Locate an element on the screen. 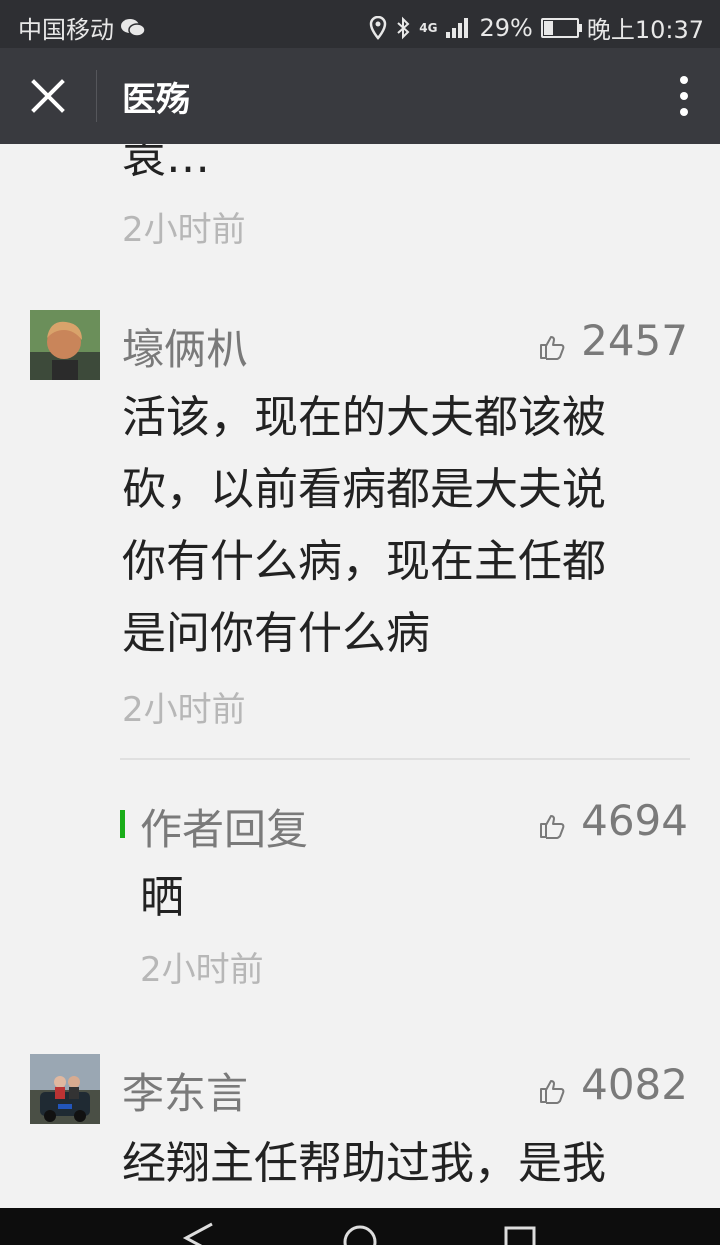 The height and width of the screenshot is (1245, 720). like-count: 4082 is located at coordinates (634, 1084).